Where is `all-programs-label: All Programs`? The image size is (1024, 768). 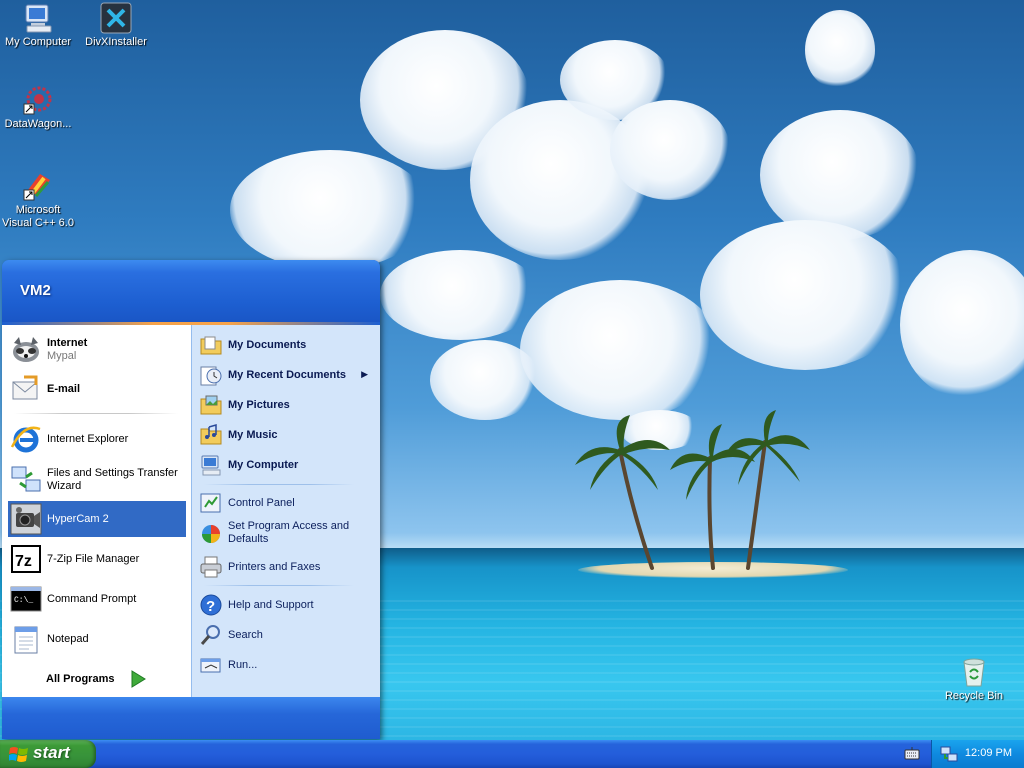 all-programs-label: All Programs is located at coordinates (80, 679).